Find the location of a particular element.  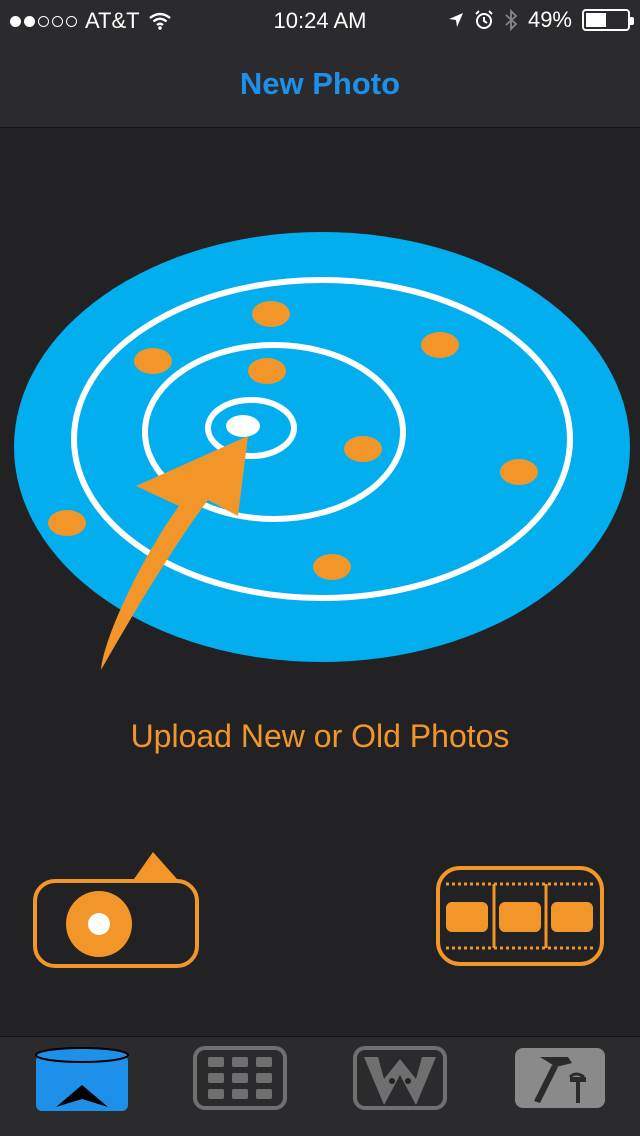

camera-icon is located at coordinates (116, 910).